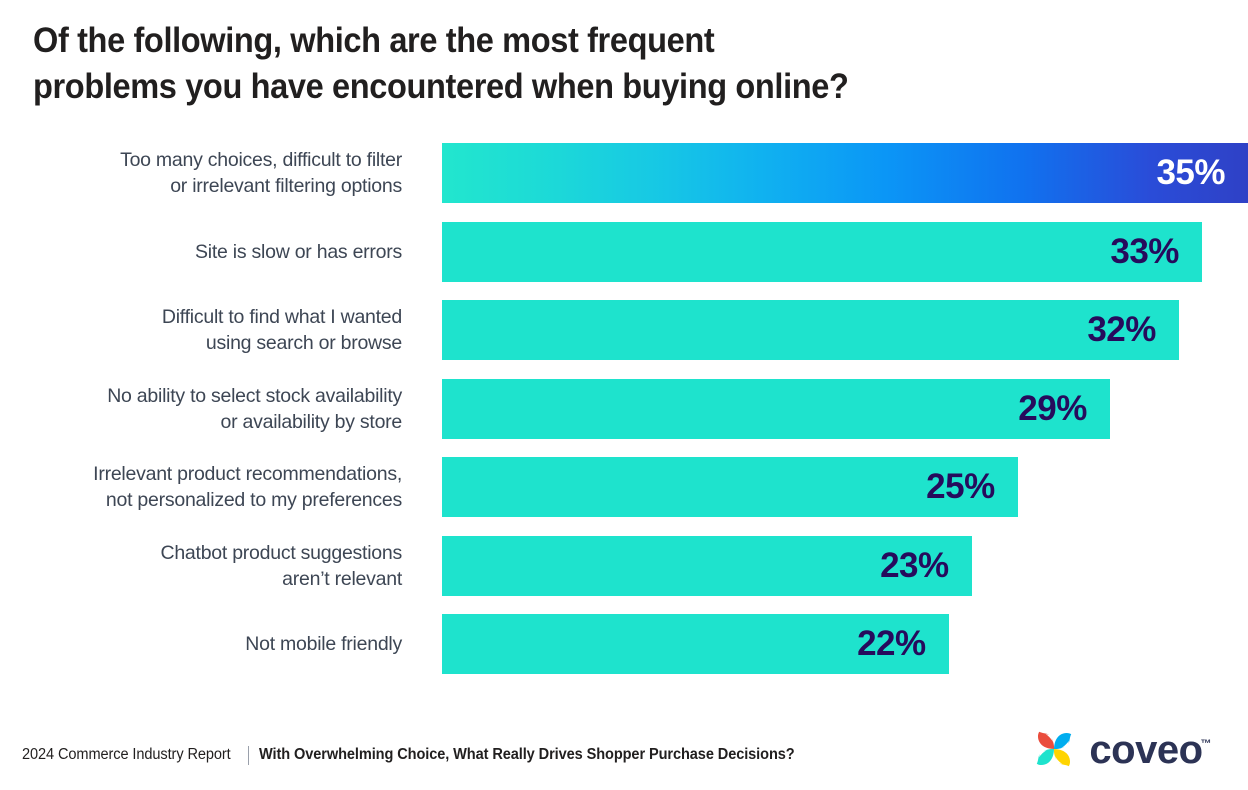 The image size is (1248, 790). Describe the element at coordinates (776, 408) in the screenshot. I see `bar-fill: 29%` at that location.